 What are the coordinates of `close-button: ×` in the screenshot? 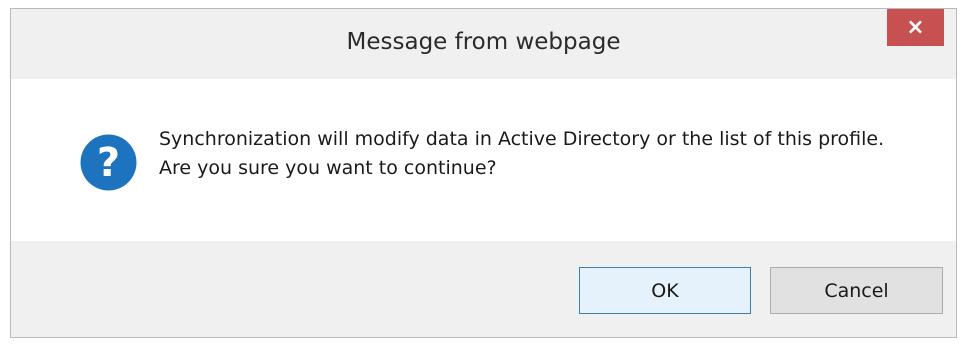 It's located at (915, 27).